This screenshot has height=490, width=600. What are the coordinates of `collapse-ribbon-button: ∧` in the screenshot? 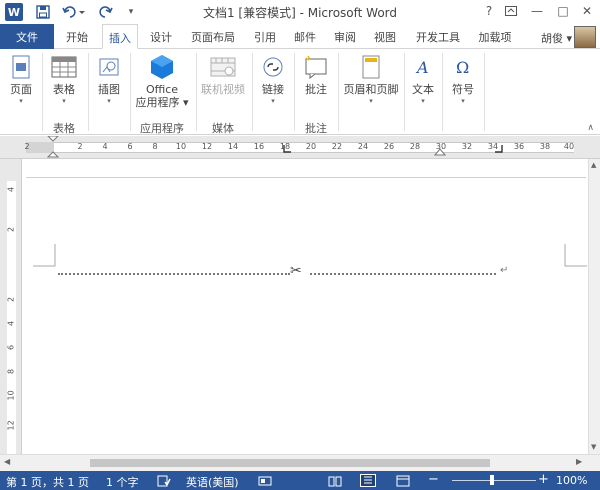 It's located at (590, 128).